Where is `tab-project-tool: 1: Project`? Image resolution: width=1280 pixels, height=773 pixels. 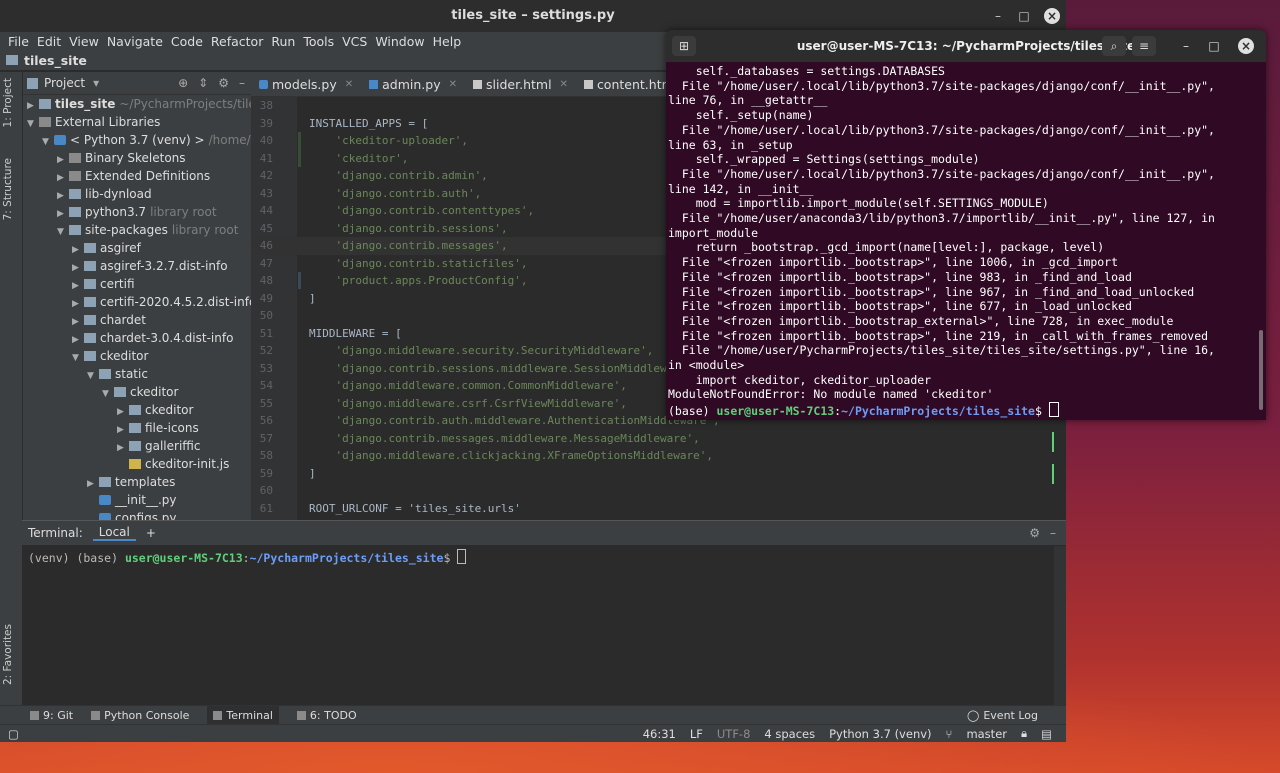
tab-project-tool: 1: Project is located at coordinates (8, 102).